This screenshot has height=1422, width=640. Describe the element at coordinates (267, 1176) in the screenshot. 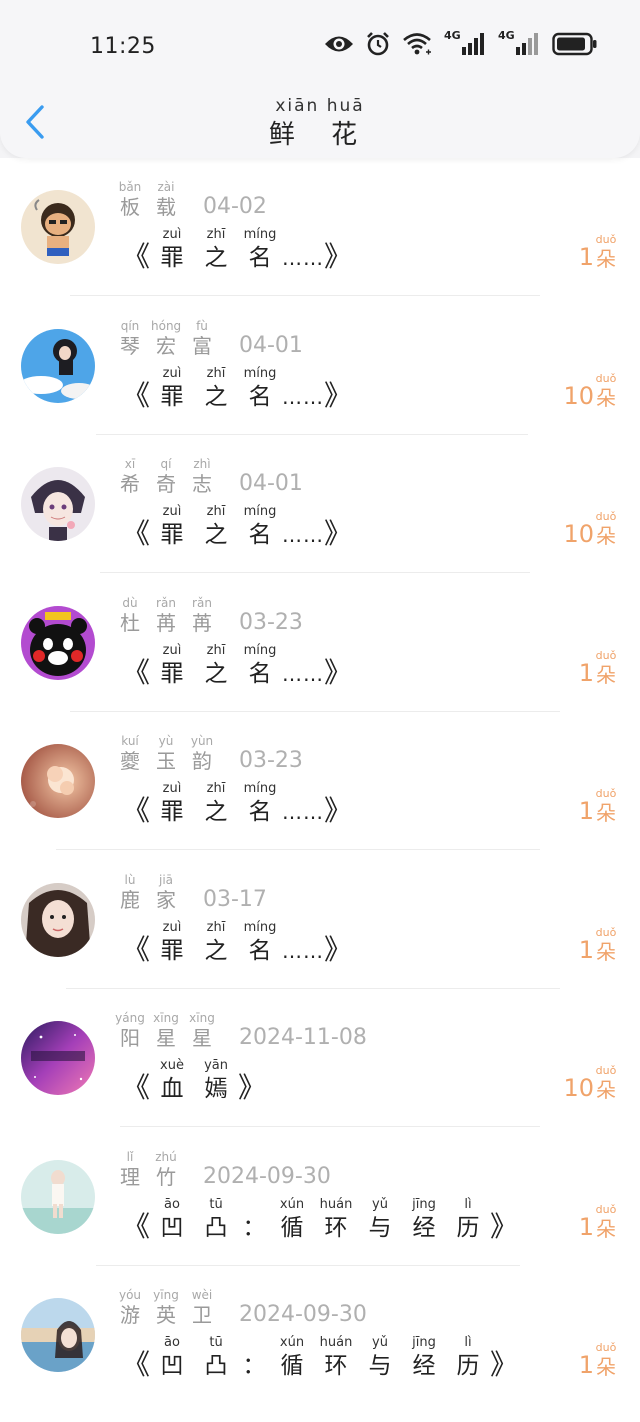

I see `gift-date: 2024-09-30` at that location.